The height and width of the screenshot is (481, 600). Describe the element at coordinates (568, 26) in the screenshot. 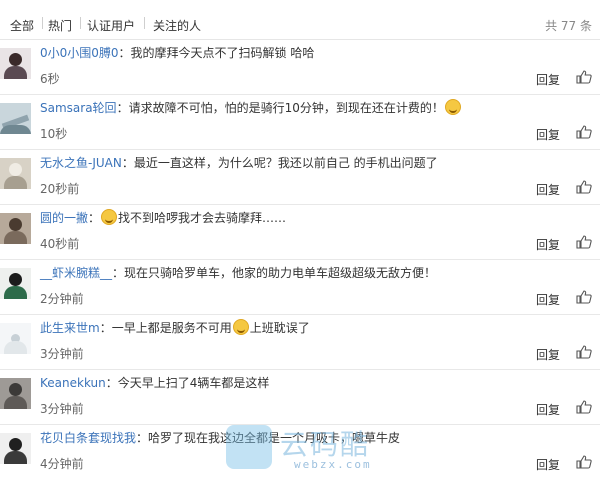

I see `comment-total-count: 共 77 条` at that location.